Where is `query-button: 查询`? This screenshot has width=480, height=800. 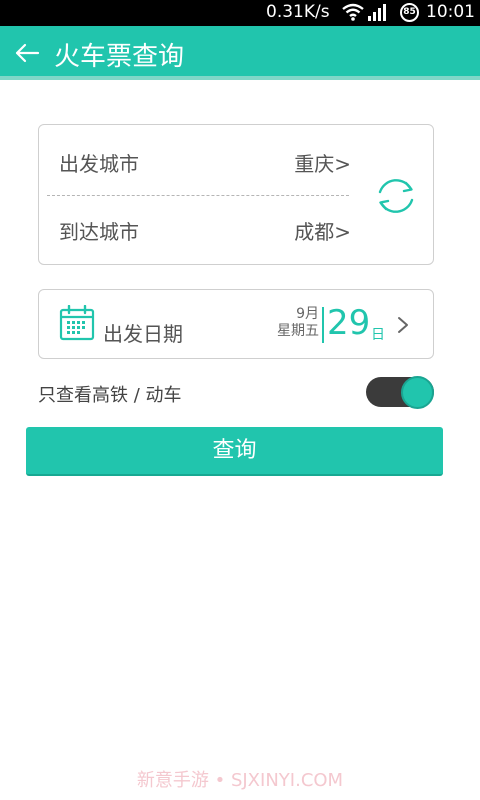
query-button: 查询 is located at coordinates (234, 451).